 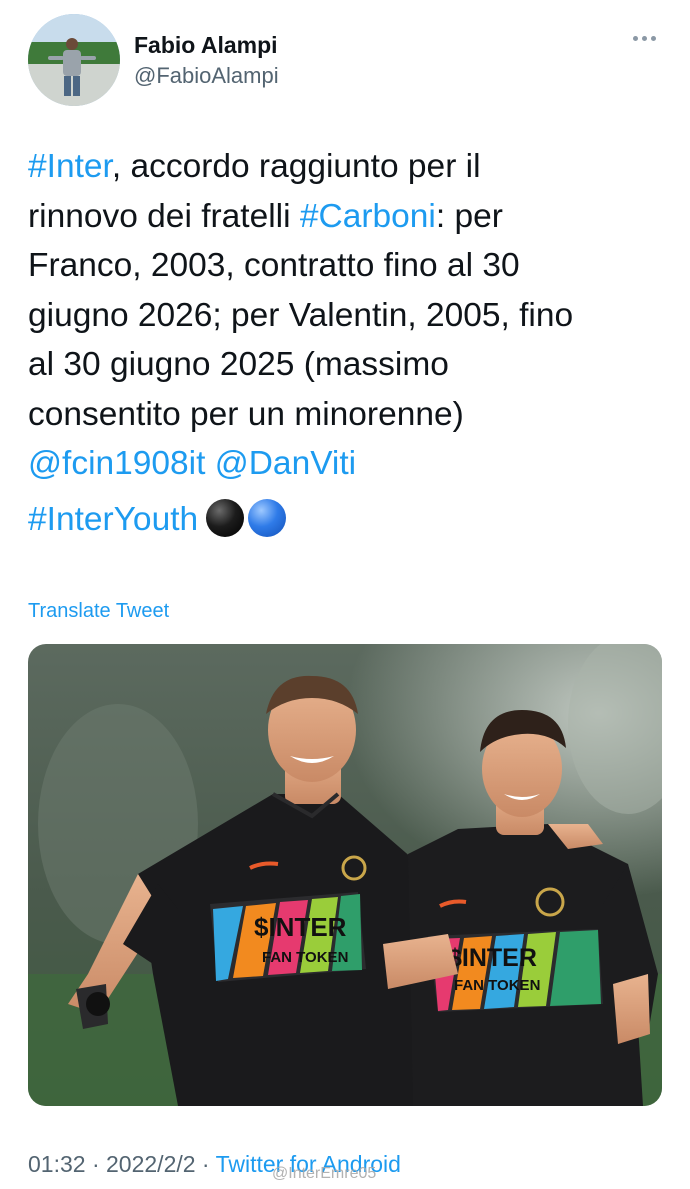 What do you see at coordinates (301, 315) in the screenshot?
I see `tweet-line: giugno 2026; per Valentin, 2005, fino` at bounding box center [301, 315].